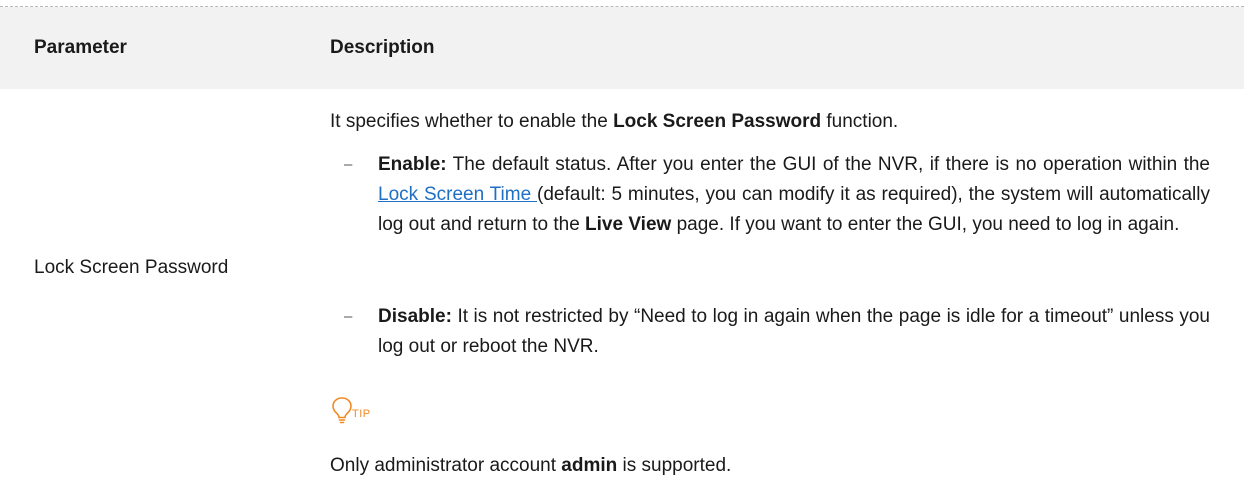 Image resolution: width=1244 pixels, height=499 pixels. What do you see at coordinates (412, 164) in the screenshot?
I see `enable-term: Enable:` at bounding box center [412, 164].